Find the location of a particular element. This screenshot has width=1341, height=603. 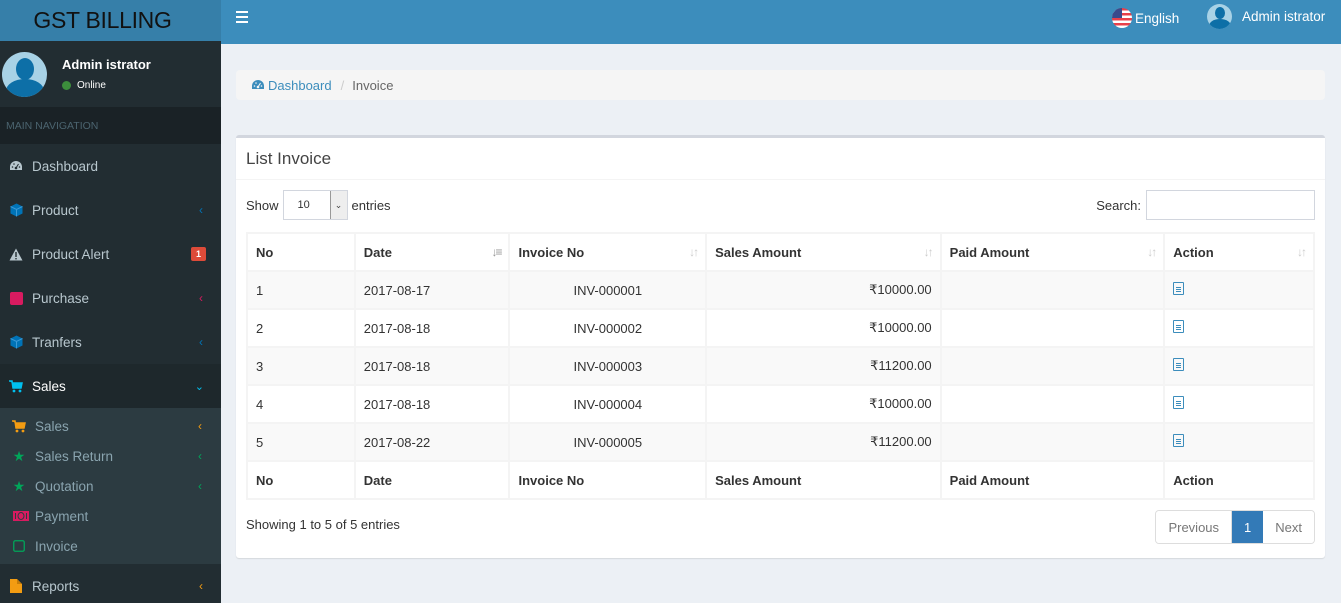

user-status: Online is located at coordinates (106, 85).